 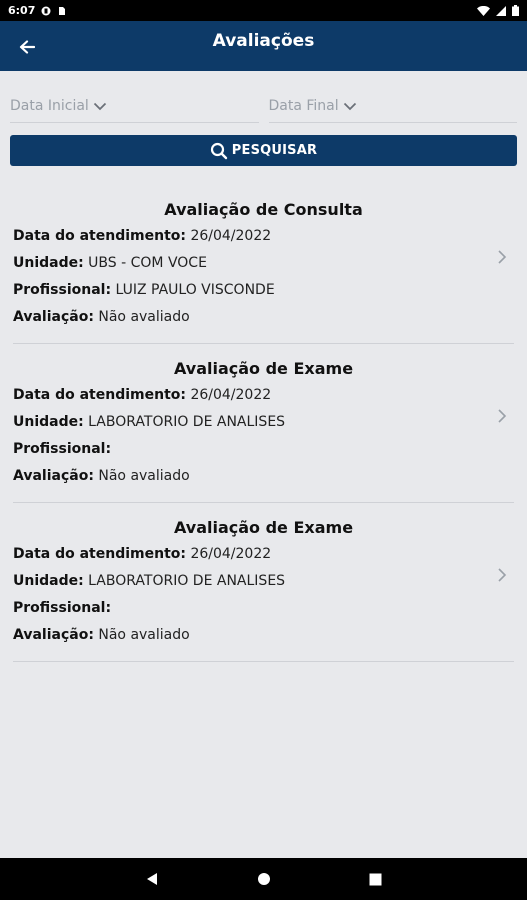 What do you see at coordinates (195, 290) in the screenshot?
I see `professional-value: LUIZ PAULO VISCONDE` at bounding box center [195, 290].